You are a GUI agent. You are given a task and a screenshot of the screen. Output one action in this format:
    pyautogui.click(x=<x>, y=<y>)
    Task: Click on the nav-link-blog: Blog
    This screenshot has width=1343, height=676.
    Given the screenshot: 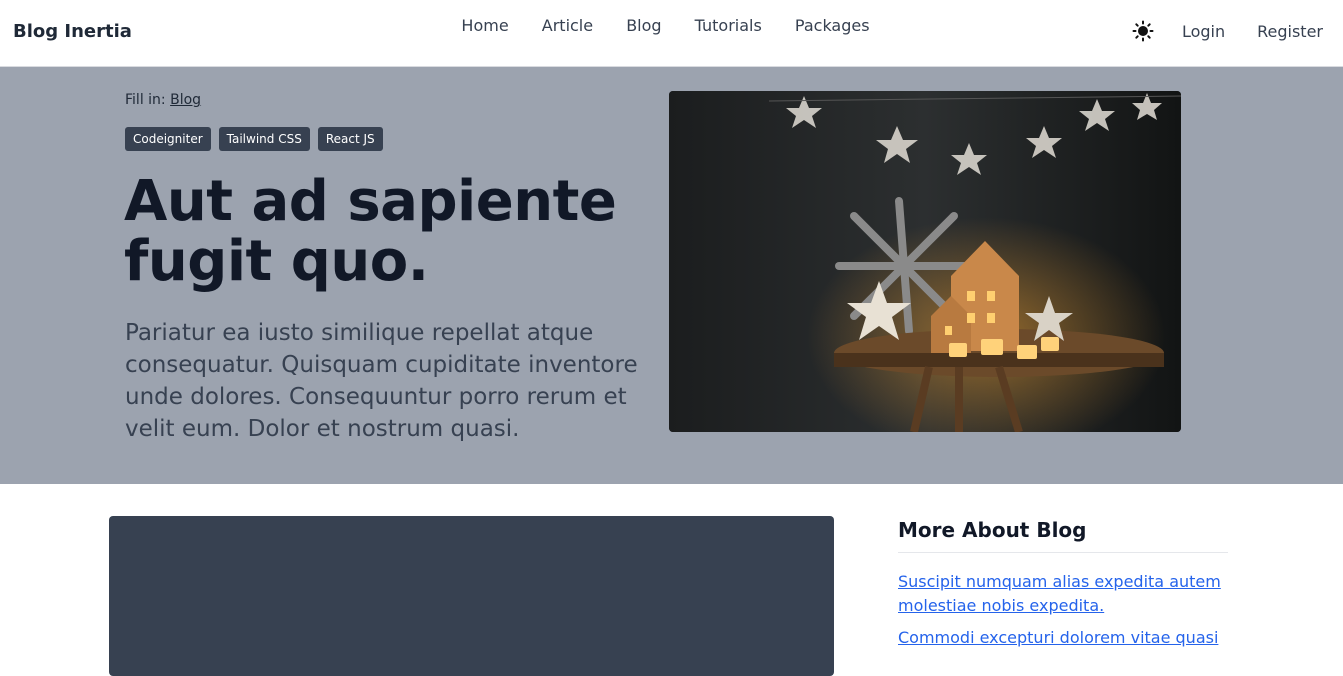 What is the action you would take?
    pyautogui.click(x=643, y=25)
    